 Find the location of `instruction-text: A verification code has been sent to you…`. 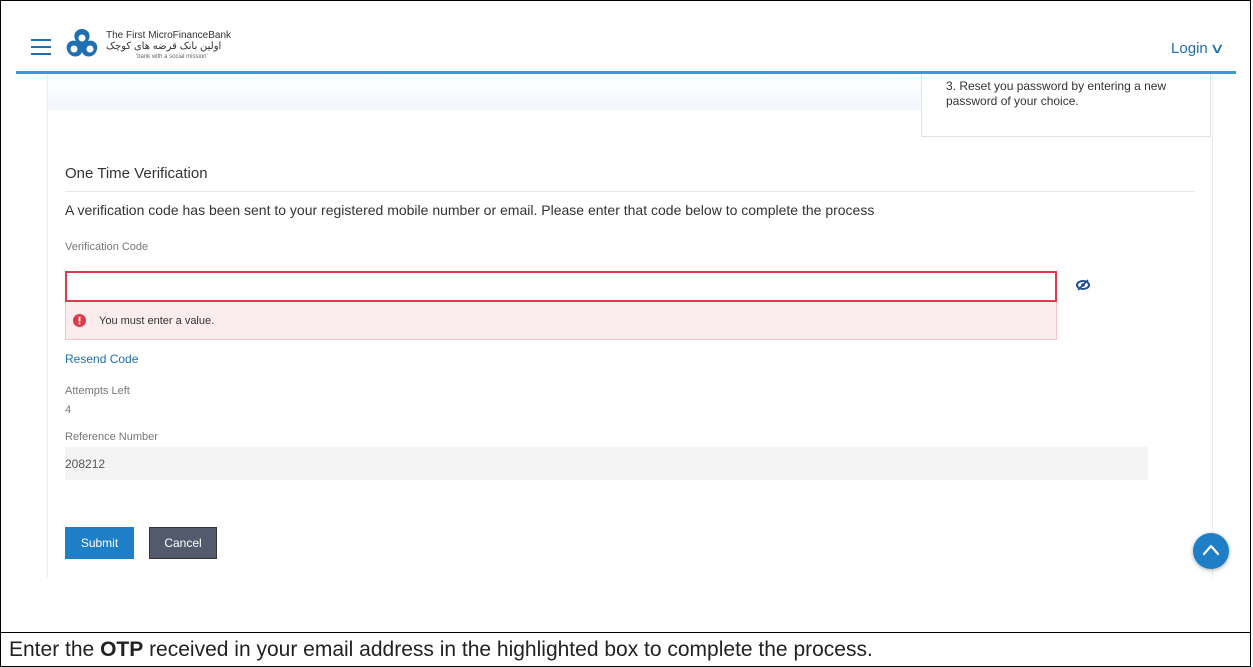

instruction-text: A verification code has been sent to you… is located at coordinates (470, 210).